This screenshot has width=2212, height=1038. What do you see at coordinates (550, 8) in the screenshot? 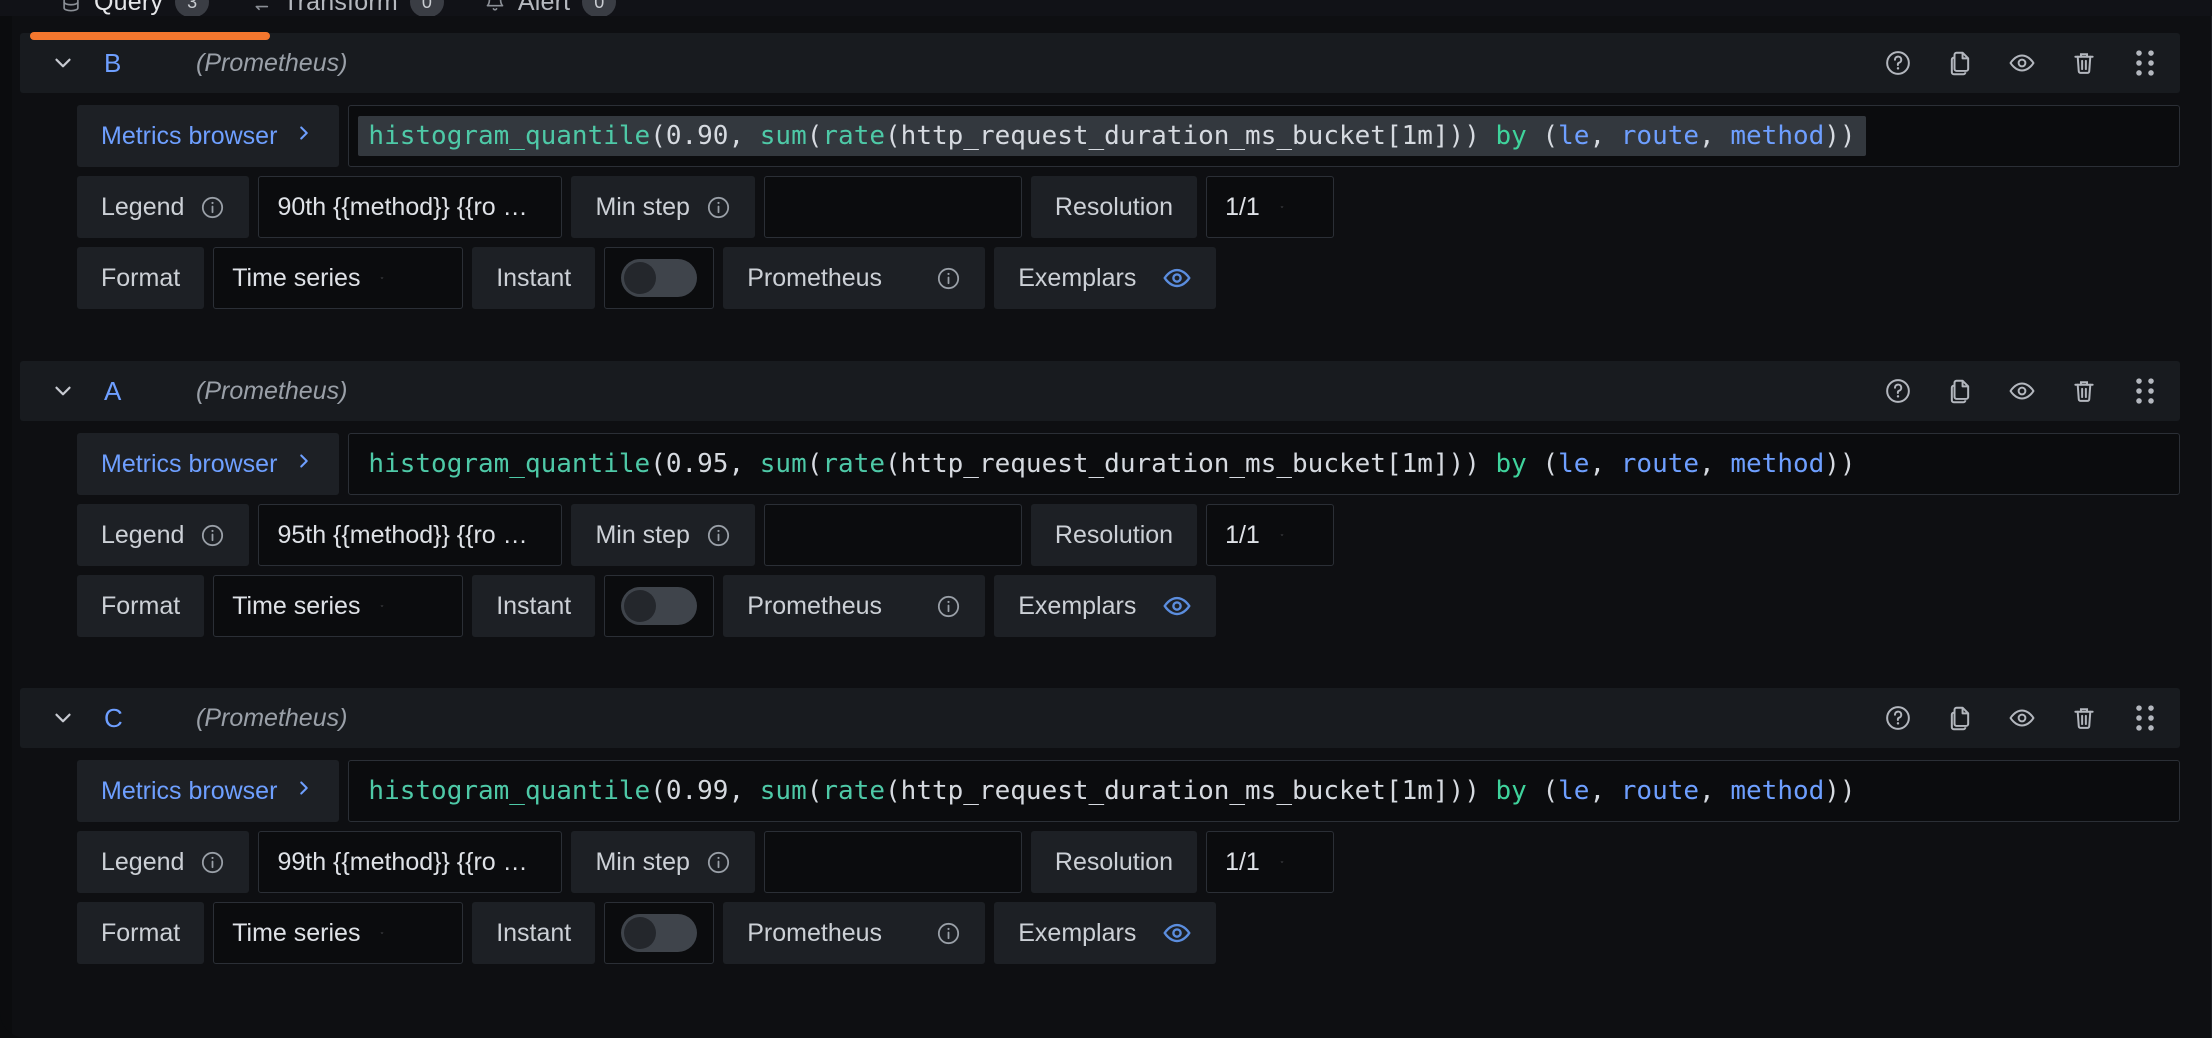
I see `tab-alert: Alert 0` at bounding box center [550, 8].